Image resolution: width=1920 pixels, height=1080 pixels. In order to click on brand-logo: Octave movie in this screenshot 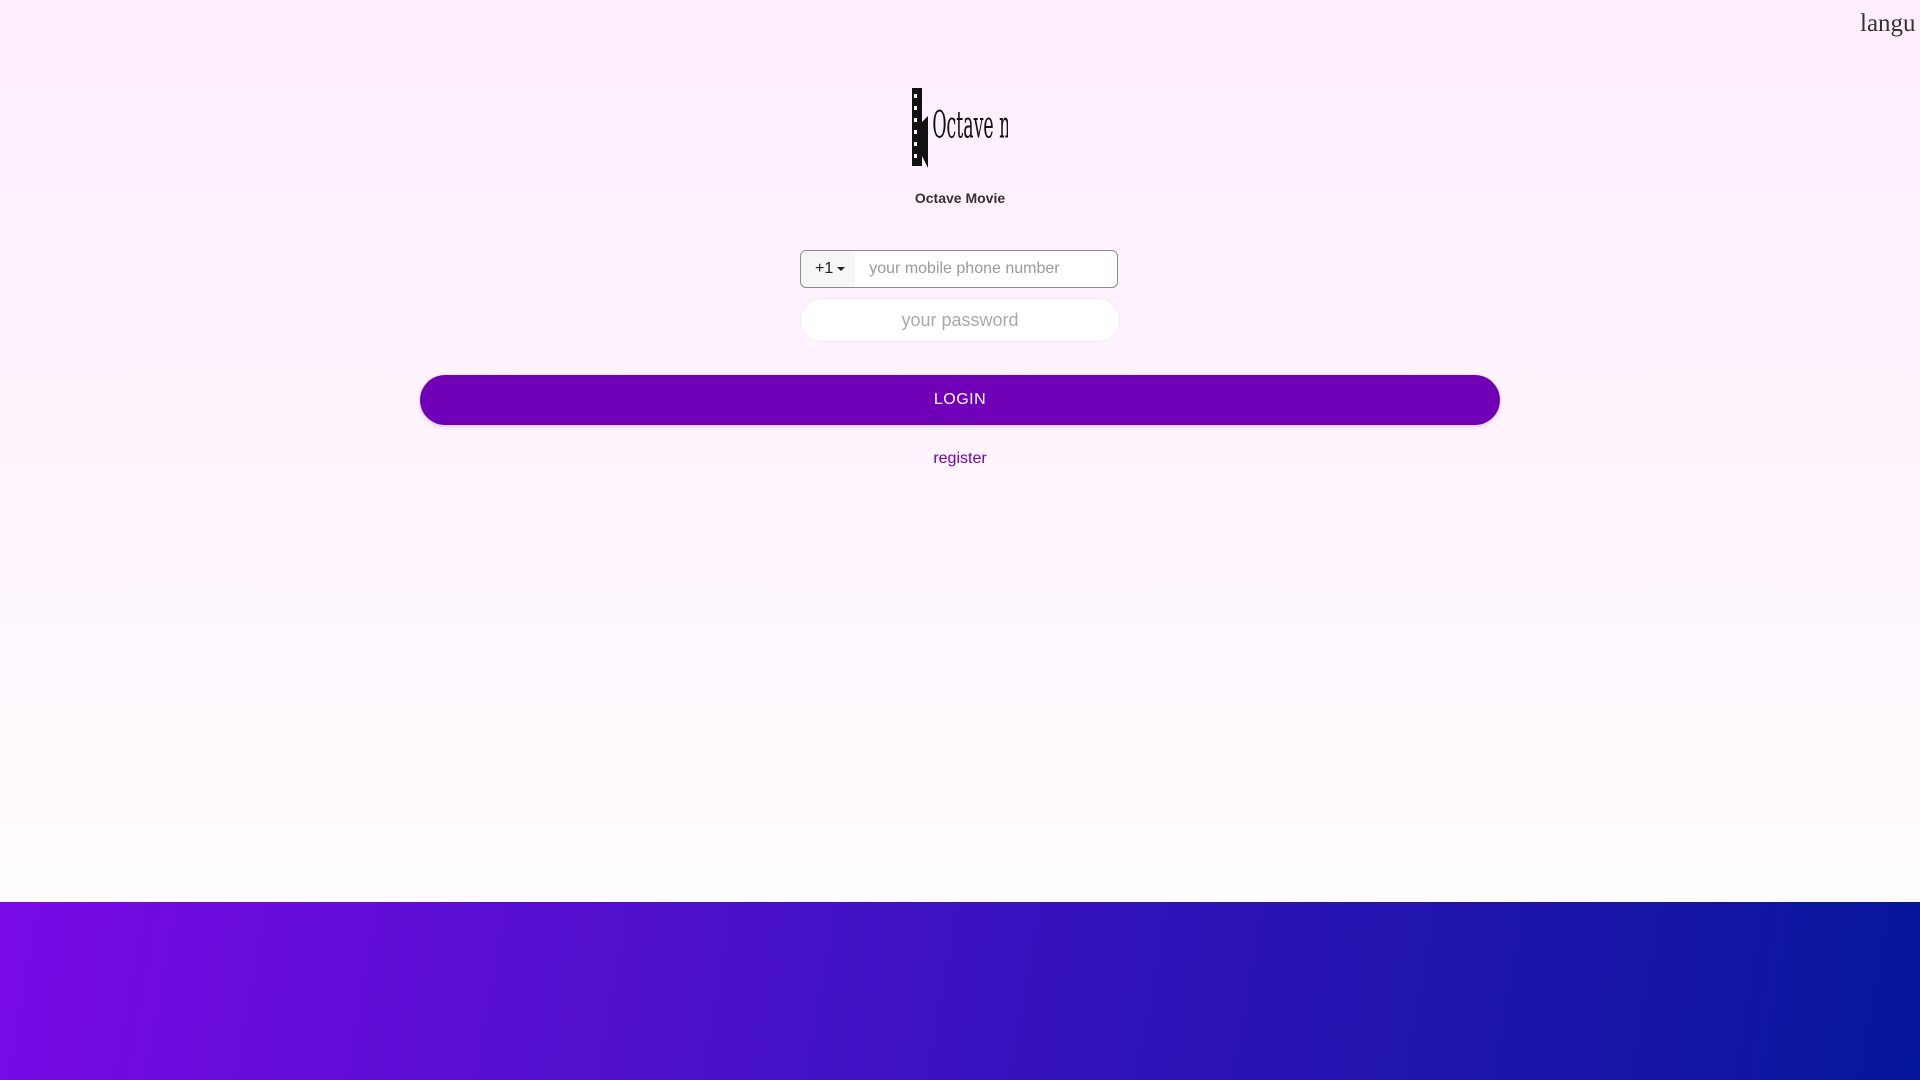, I will do `click(960, 128)`.